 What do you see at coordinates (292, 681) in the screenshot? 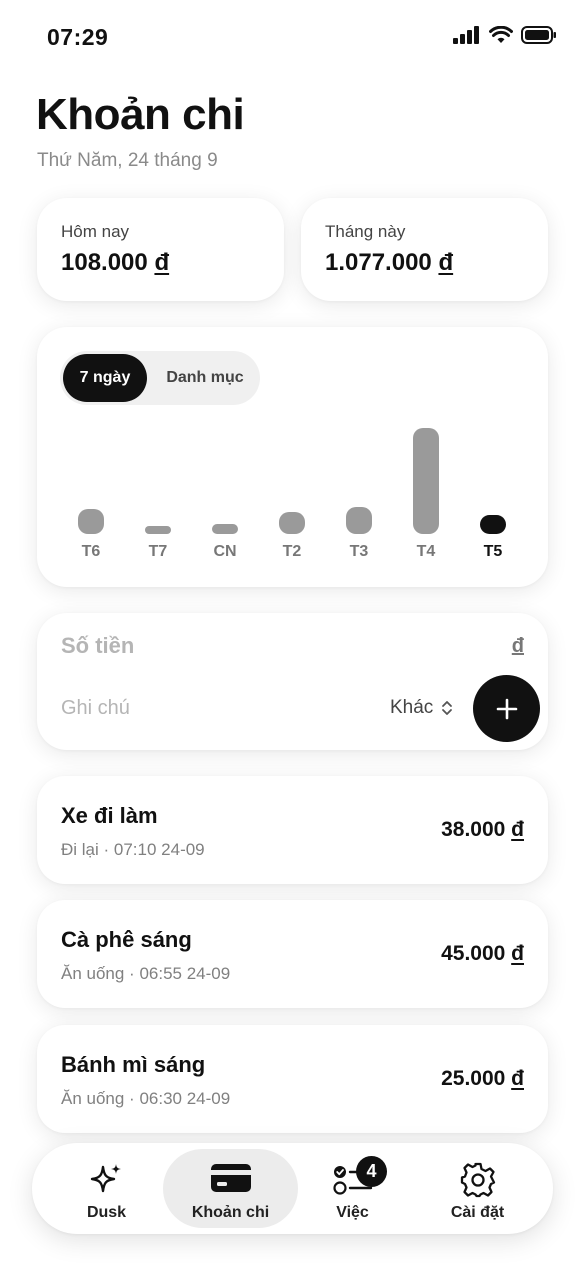
I see `expense-entry-card: Số tiền đ Ghi chú Khác` at bounding box center [292, 681].